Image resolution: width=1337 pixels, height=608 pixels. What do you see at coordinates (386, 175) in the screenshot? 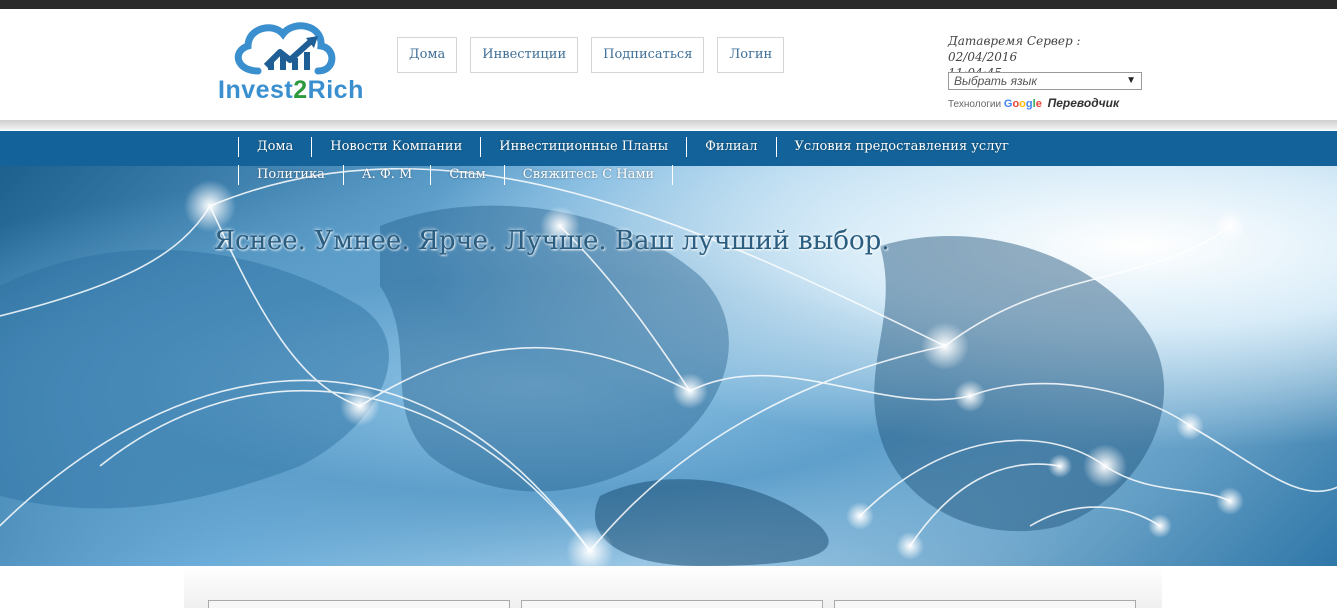
I see `nav-faq: А. Ф. М` at bounding box center [386, 175].